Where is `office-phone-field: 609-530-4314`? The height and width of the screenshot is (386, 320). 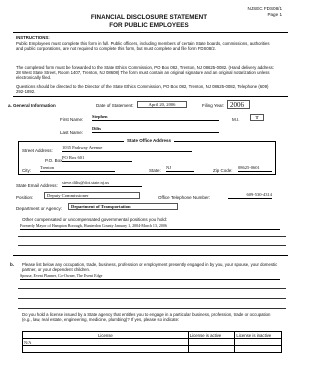 office-phone-field: 609-530-4314 is located at coordinates (250, 195).